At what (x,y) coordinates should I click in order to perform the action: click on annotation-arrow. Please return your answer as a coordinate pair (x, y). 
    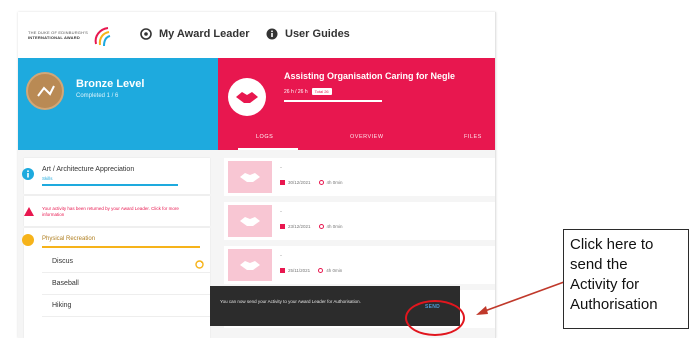
    Looking at the image, I should click on (520, 298).